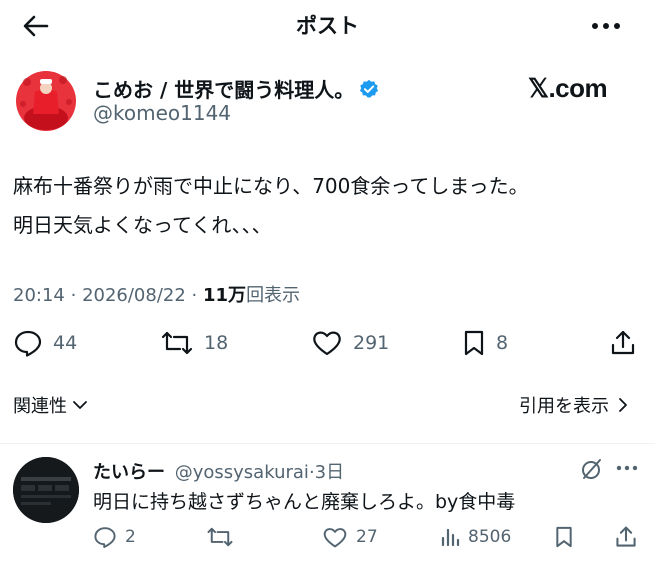 The image size is (655, 585). I want to click on author-name: こめお / 世界で闘う料理人。, so click(236, 88).